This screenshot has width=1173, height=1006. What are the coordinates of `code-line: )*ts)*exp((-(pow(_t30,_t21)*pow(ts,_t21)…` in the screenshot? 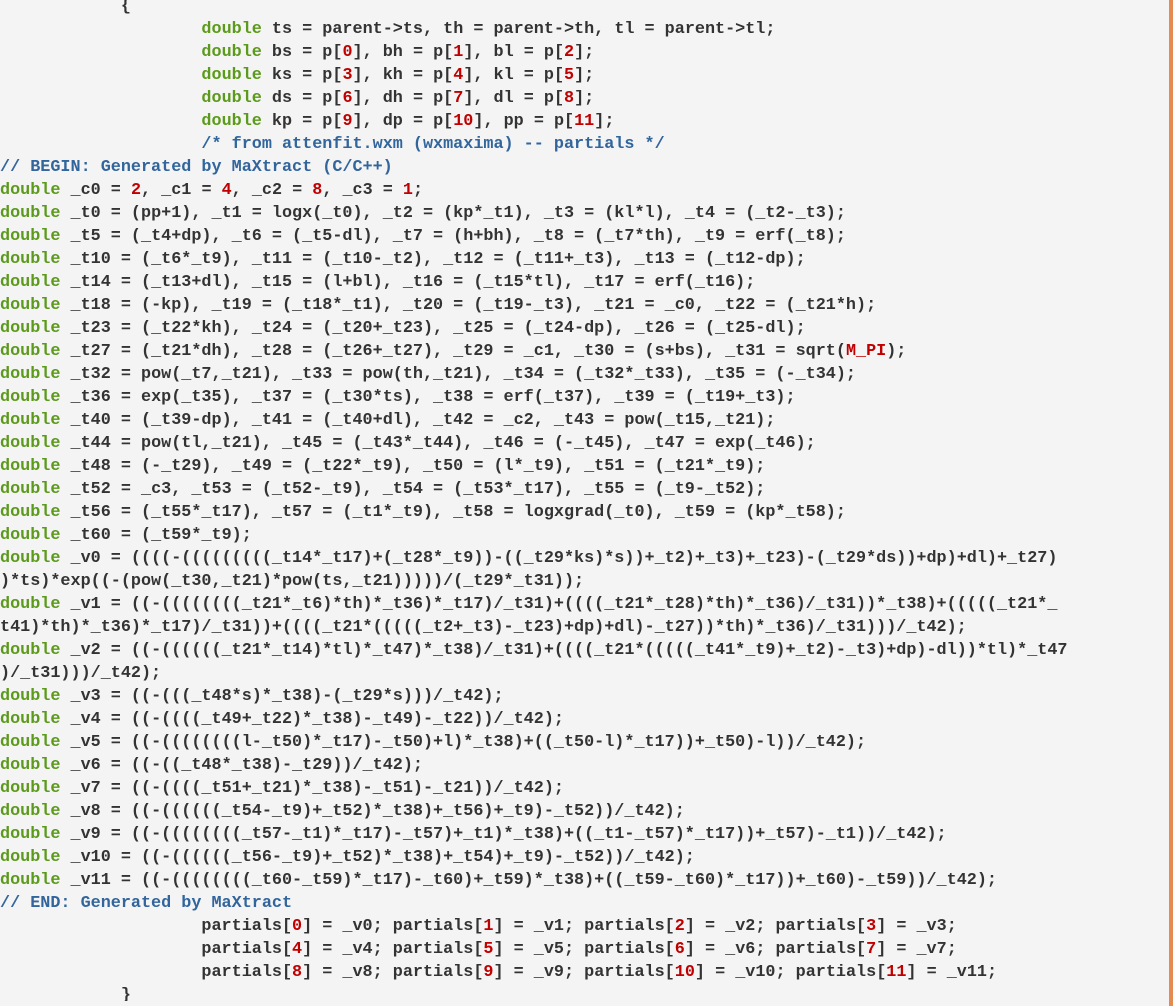 It's located at (583, 581).